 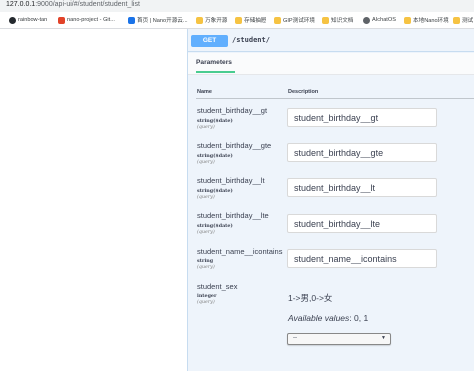 I want to click on param-name: student_birthday__gte, so click(x=234, y=145).